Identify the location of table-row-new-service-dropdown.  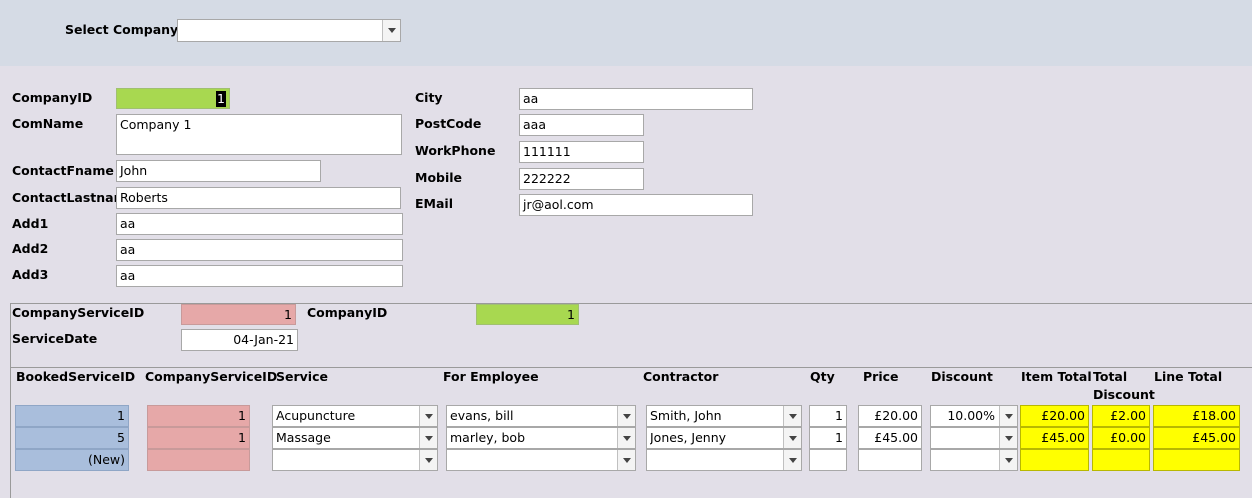
(428, 460).